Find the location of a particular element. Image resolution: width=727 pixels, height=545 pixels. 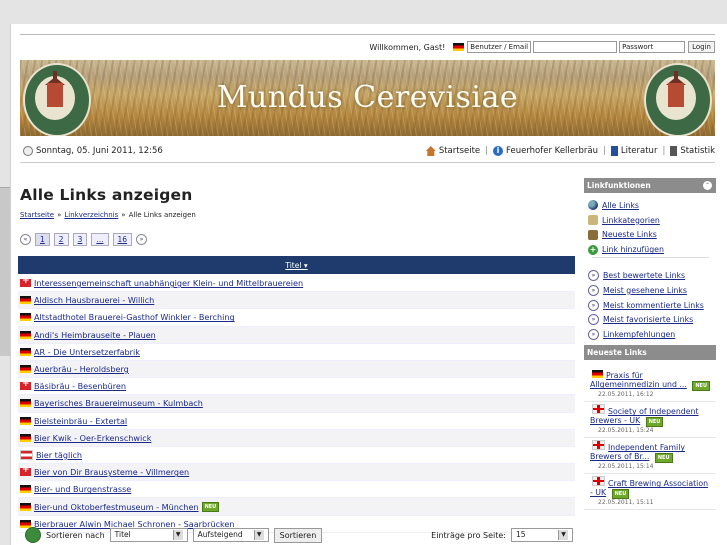

breadcrumb-startseite: Startseite is located at coordinates (37, 215).